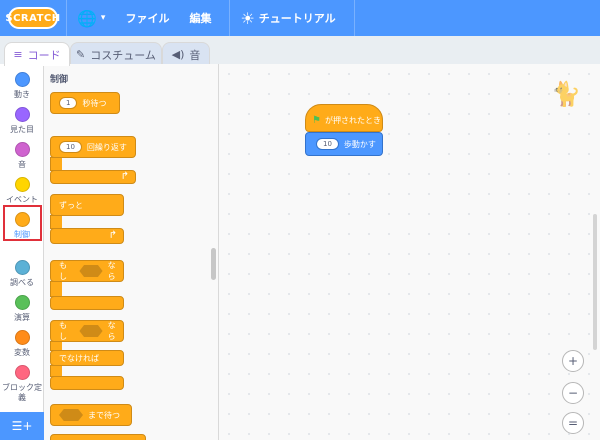 Image resolution: width=600 pixels, height=440 pixels. I want to click on zoom-reset-button: =, so click(573, 423).